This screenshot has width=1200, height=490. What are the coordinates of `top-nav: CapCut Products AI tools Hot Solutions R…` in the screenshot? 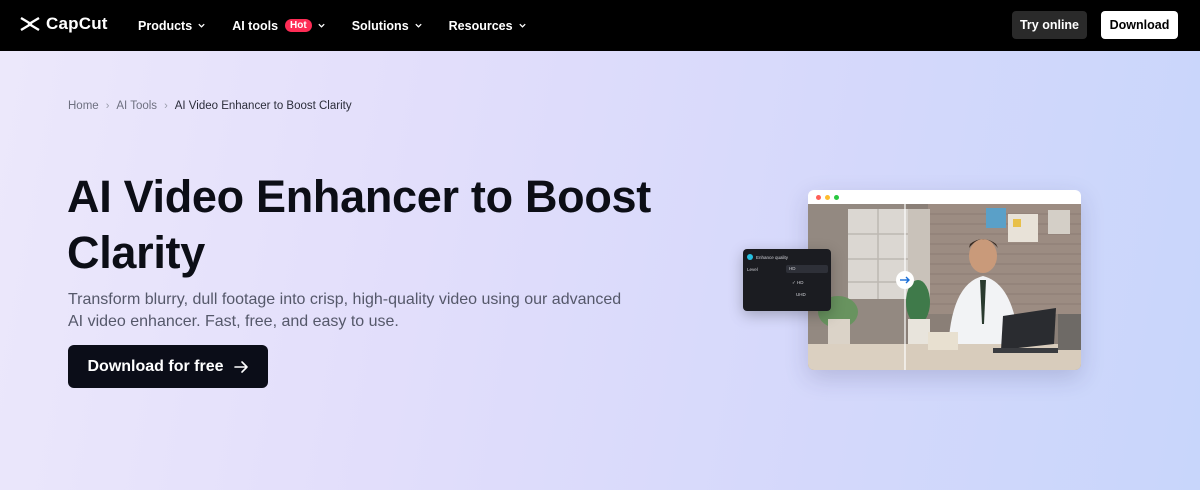 It's located at (600, 25).